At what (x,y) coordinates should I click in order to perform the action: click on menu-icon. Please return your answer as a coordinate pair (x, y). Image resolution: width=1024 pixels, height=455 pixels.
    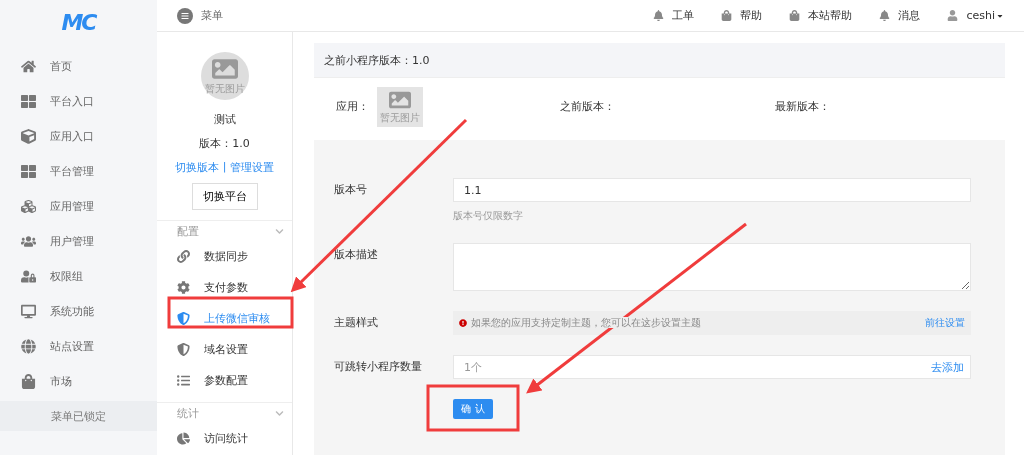
    Looking at the image, I should click on (185, 15).